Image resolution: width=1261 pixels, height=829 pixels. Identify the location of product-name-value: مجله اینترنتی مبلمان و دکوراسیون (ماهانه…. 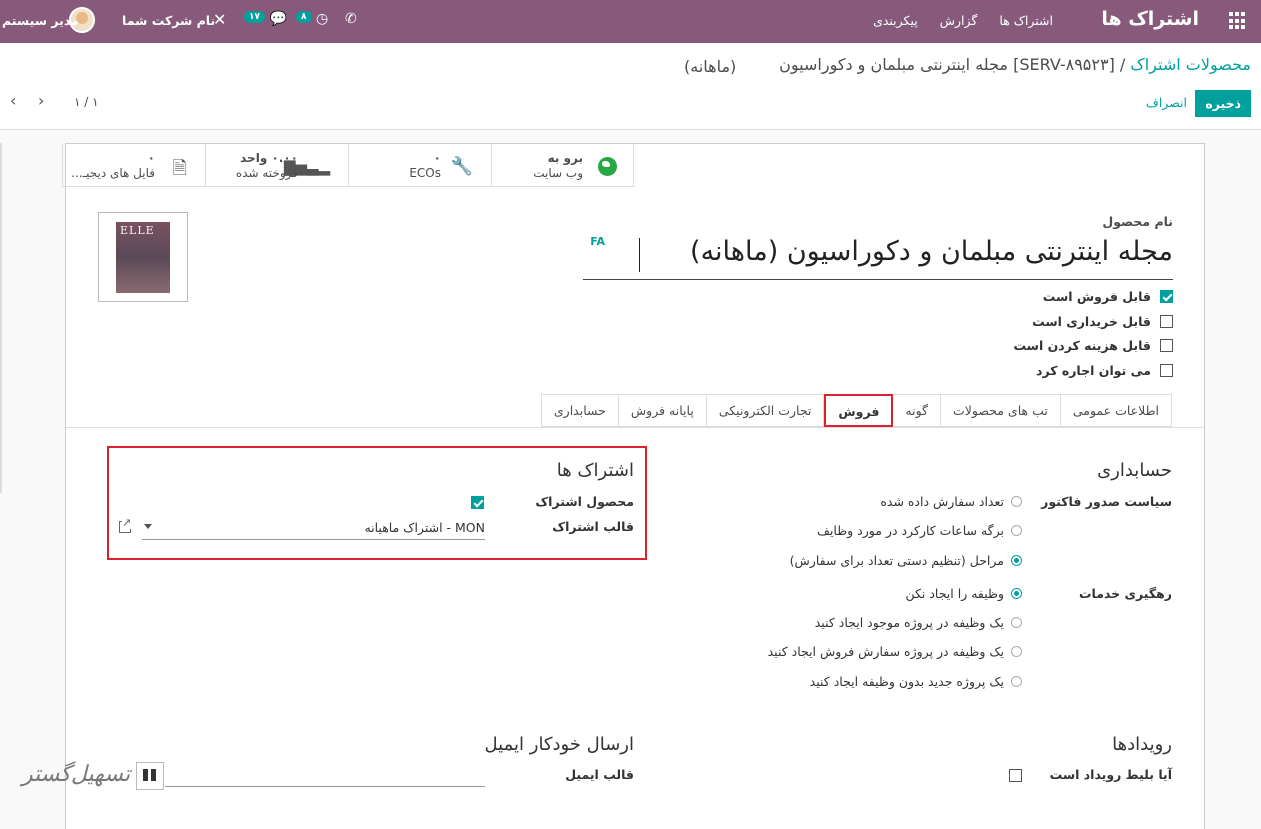
(931, 251).